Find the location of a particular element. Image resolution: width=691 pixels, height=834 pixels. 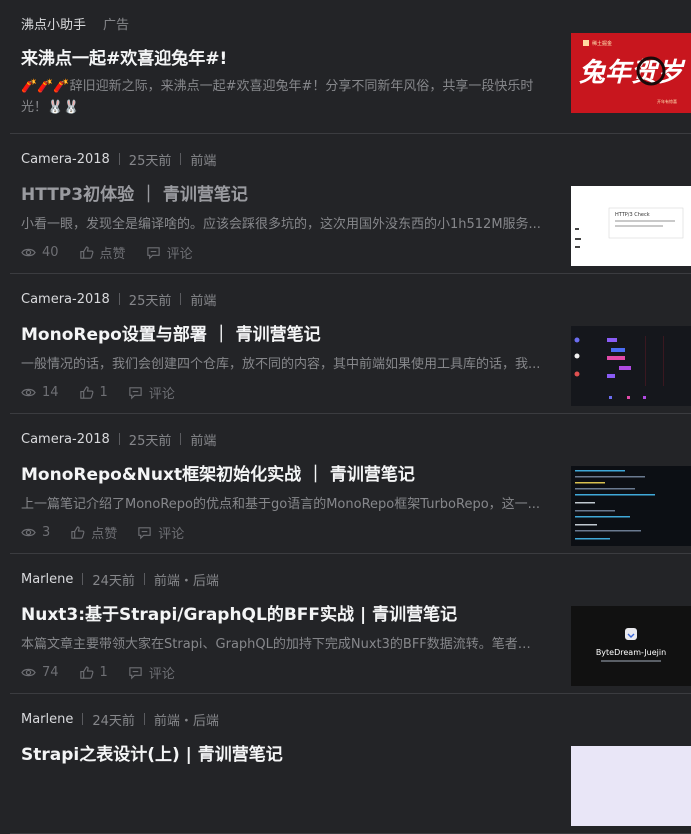

new-year-banner: 稀土掘金 兔年贺岁 开年有惊喜 is located at coordinates (631, 73).